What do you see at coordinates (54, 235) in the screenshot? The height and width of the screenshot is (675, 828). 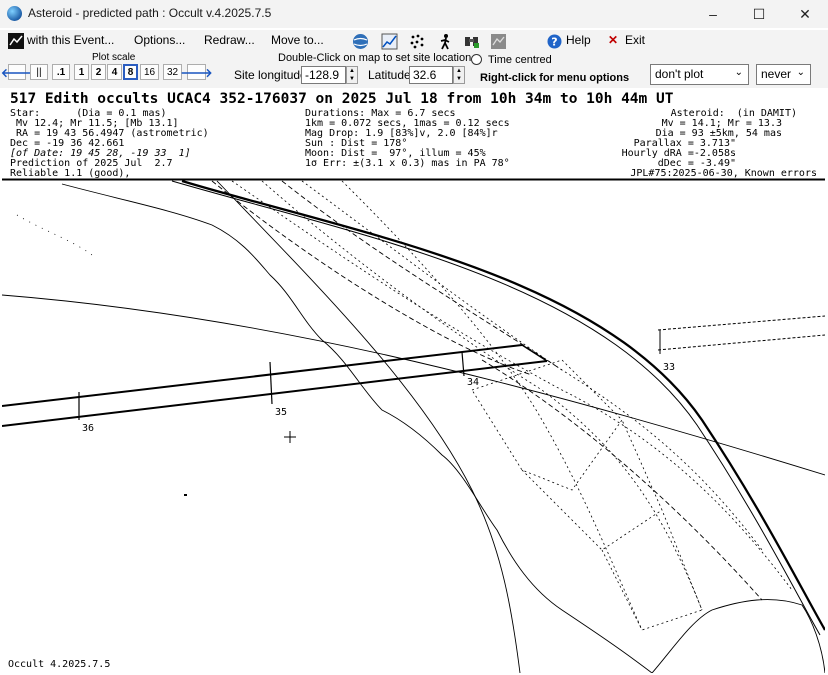 I see `coast-dots` at bounding box center [54, 235].